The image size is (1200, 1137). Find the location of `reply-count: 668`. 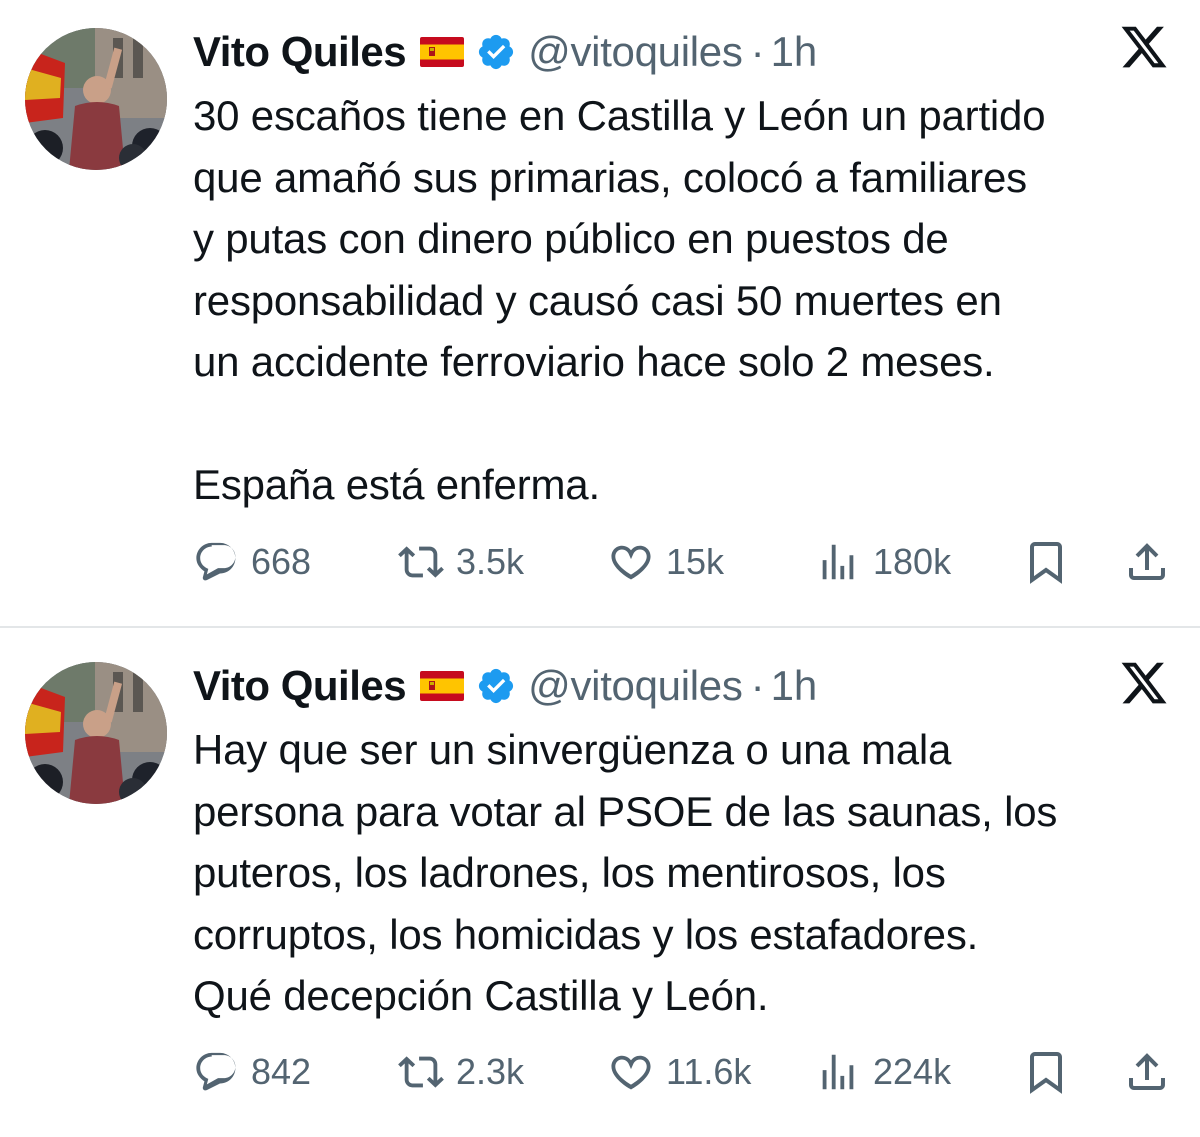

reply-count: 668 is located at coordinates (281, 561).